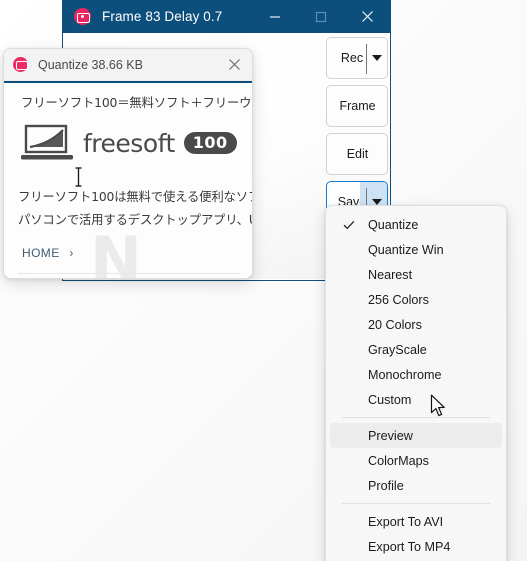 This screenshot has height=561, width=527. I want to click on logo-wordmark: freesoft, so click(129, 143).